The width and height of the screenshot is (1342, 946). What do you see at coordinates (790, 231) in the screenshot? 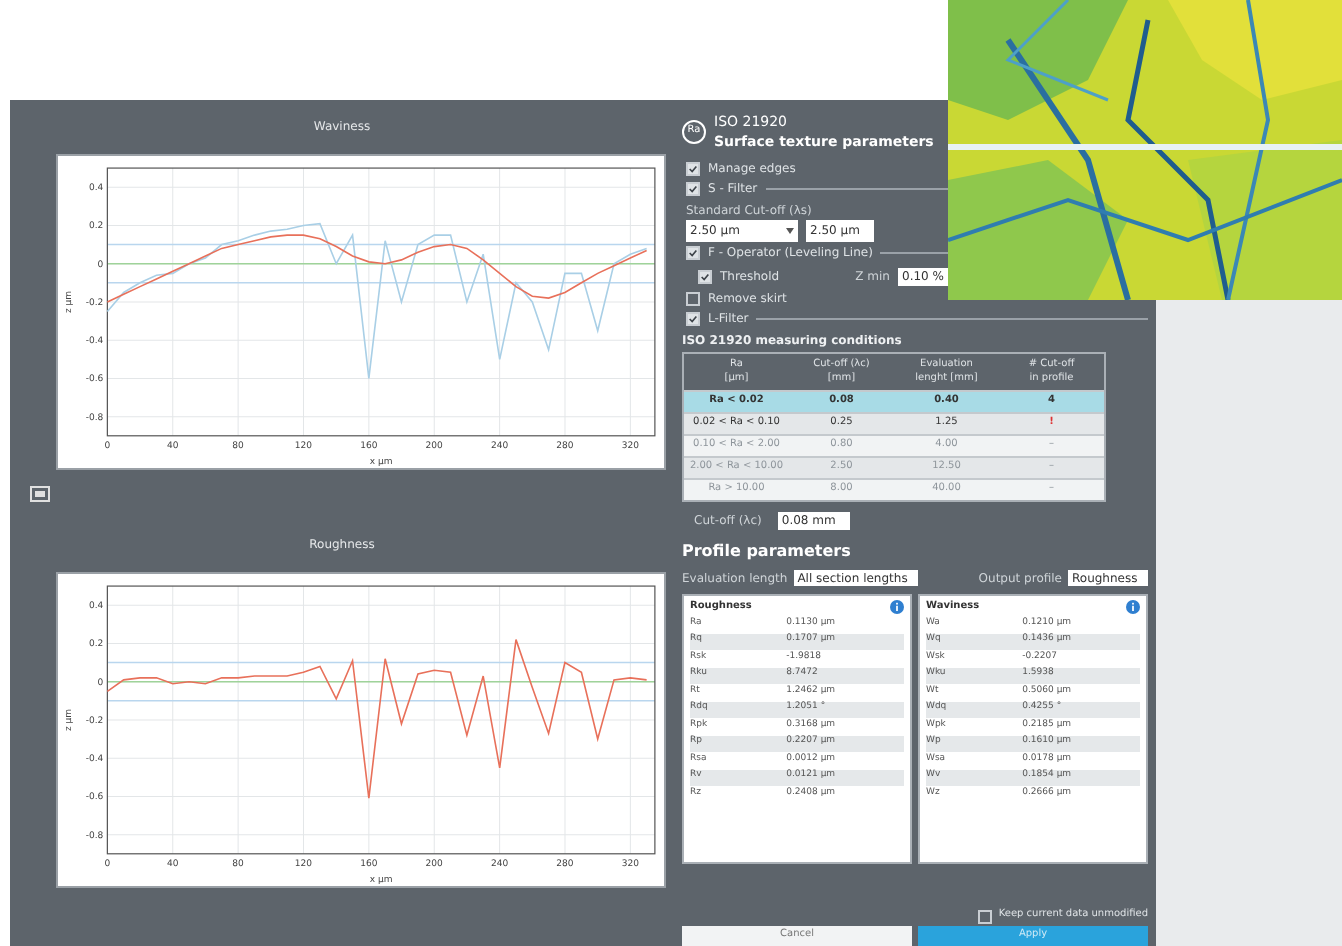
I see `caret-icon` at bounding box center [790, 231].